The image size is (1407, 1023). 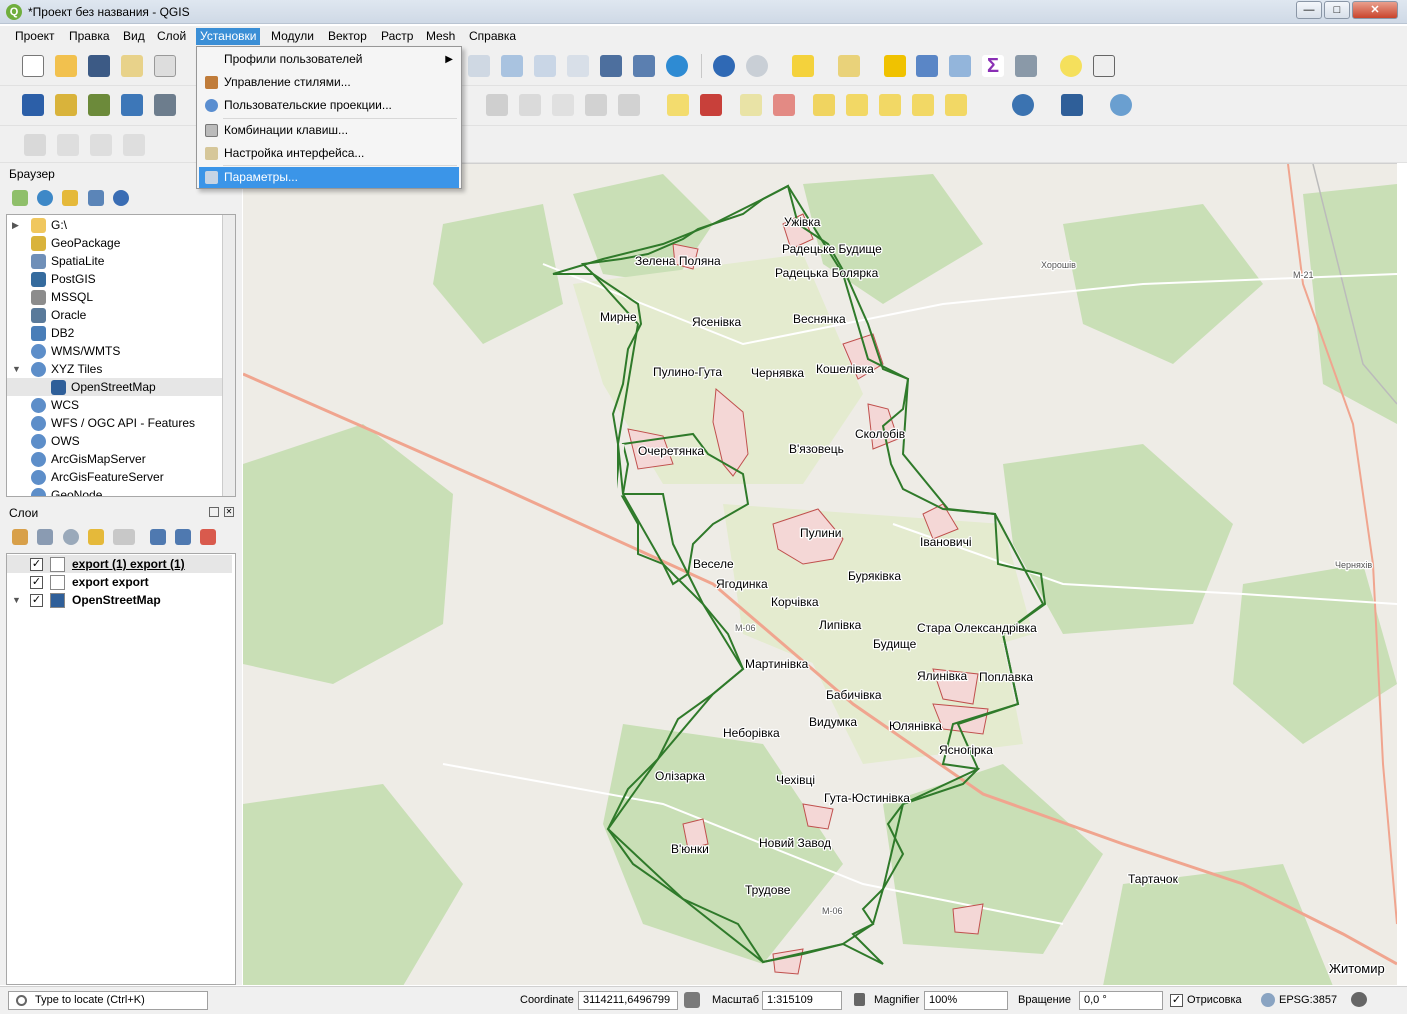 What do you see at coordinates (802, 1000) in the screenshot?
I see `scale-field: 1:315109` at bounding box center [802, 1000].